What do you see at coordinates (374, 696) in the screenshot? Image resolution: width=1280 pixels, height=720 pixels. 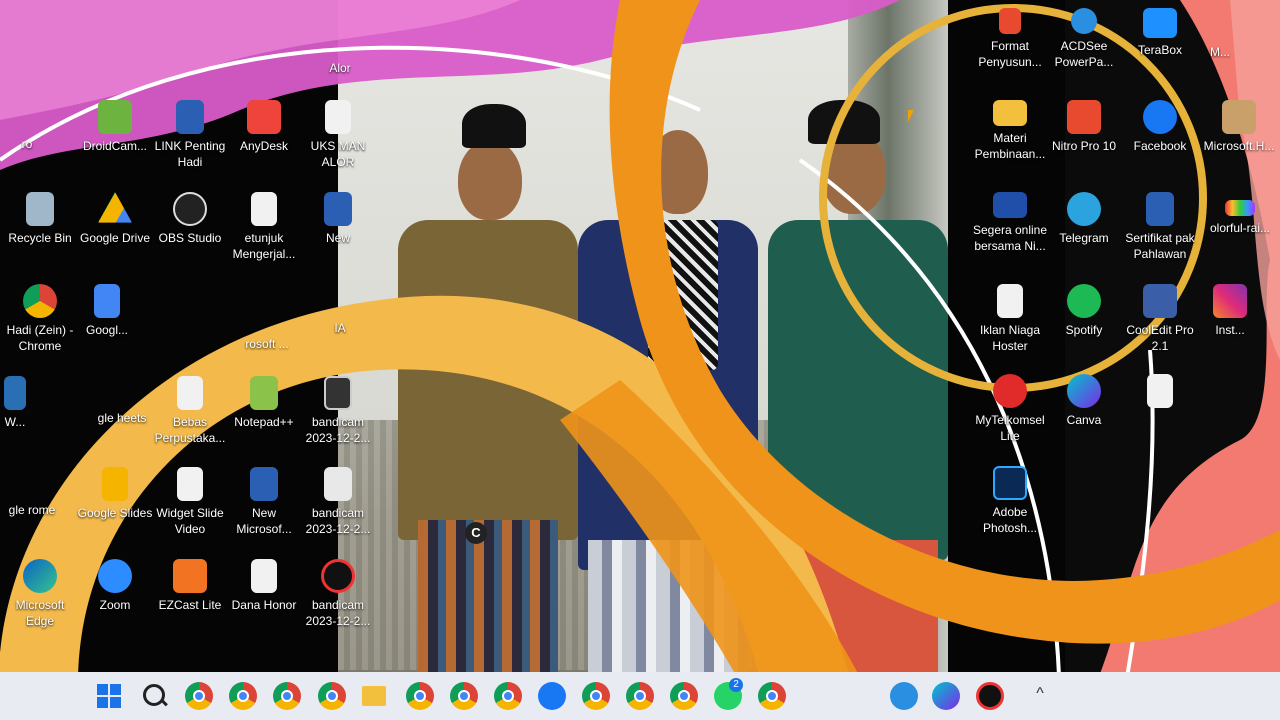 I see `taskbar-file-explorer-icon` at bounding box center [374, 696].